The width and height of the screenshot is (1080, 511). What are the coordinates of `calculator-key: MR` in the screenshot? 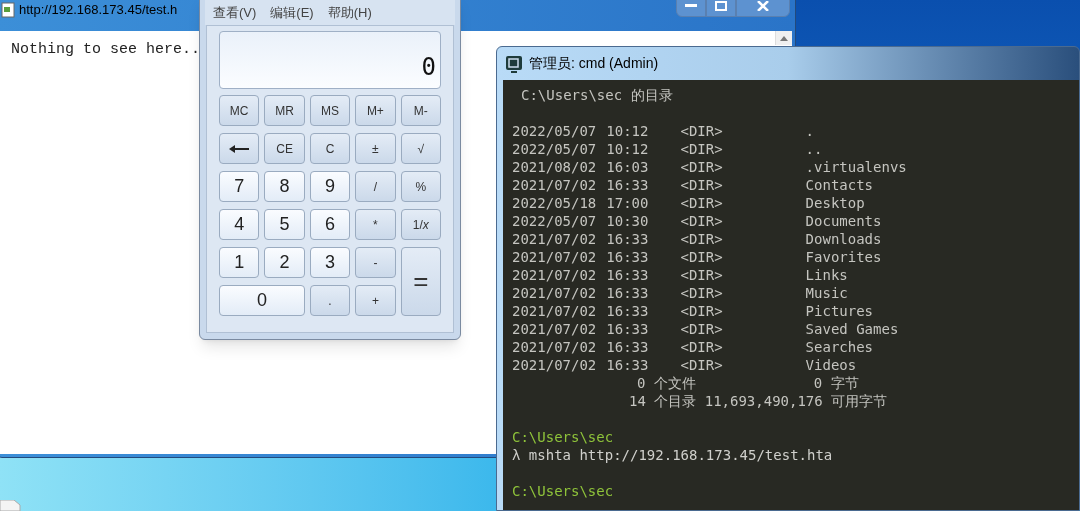 It's located at (284, 110).